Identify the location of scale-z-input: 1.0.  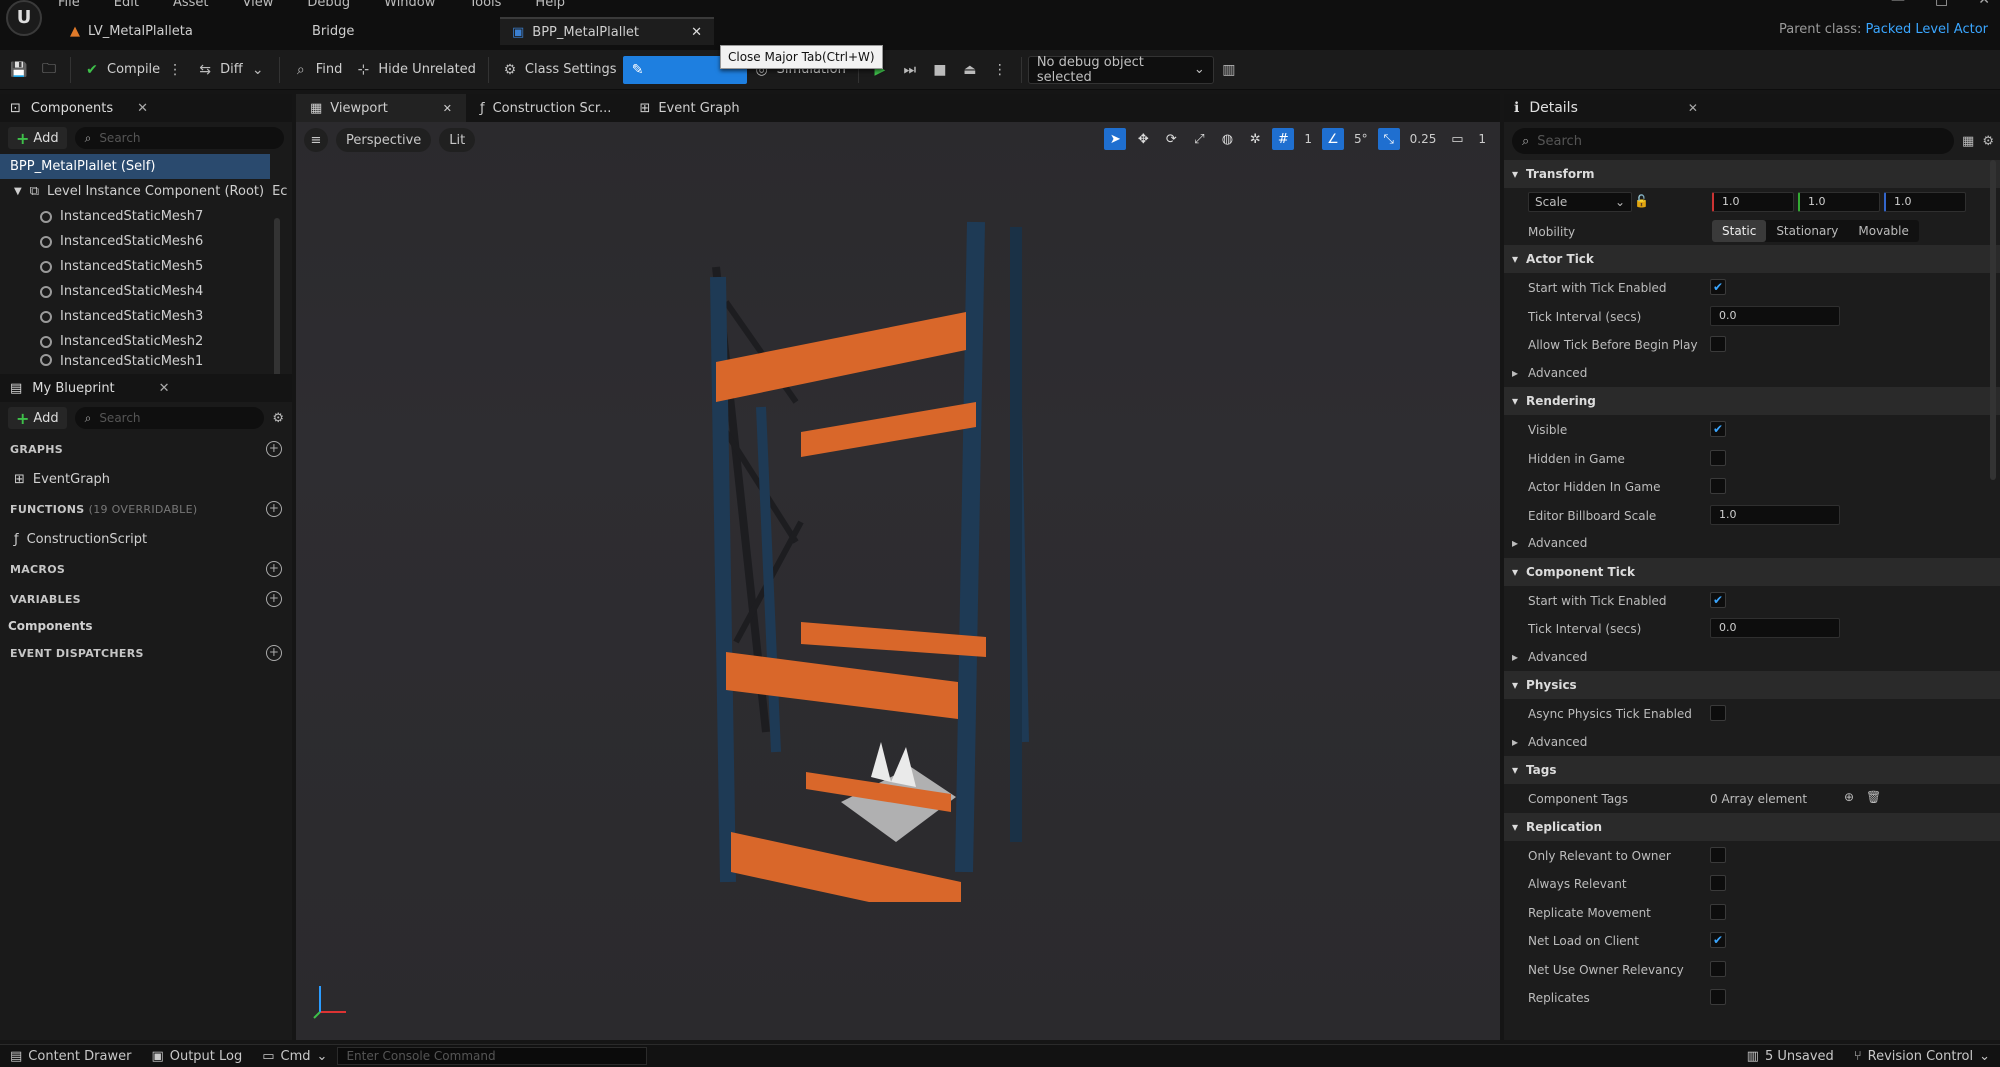
(1925, 202).